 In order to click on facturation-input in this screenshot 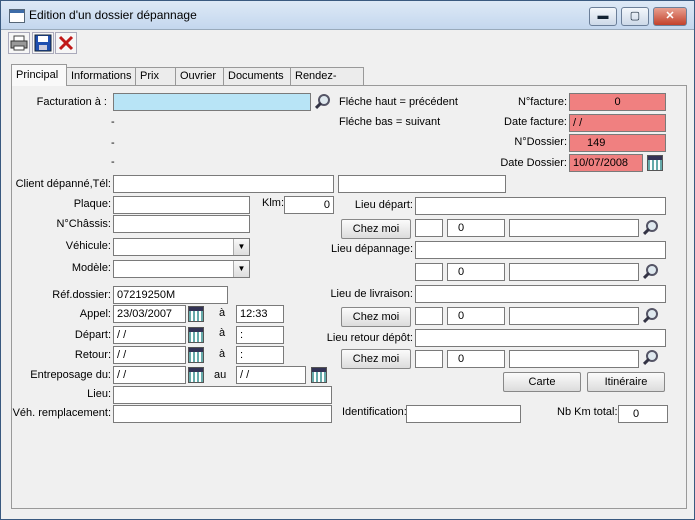, I will do `click(212, 102)`.